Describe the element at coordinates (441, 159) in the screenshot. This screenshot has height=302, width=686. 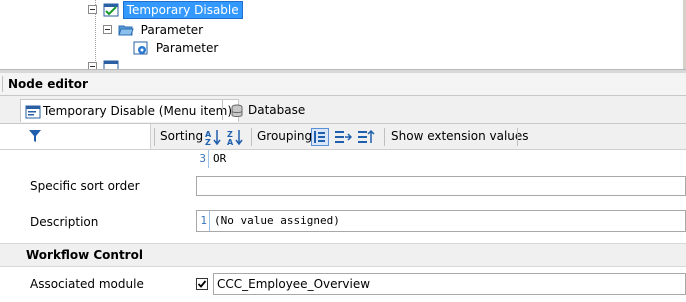
I see `condition-code-editor: 3 OR` at that location.